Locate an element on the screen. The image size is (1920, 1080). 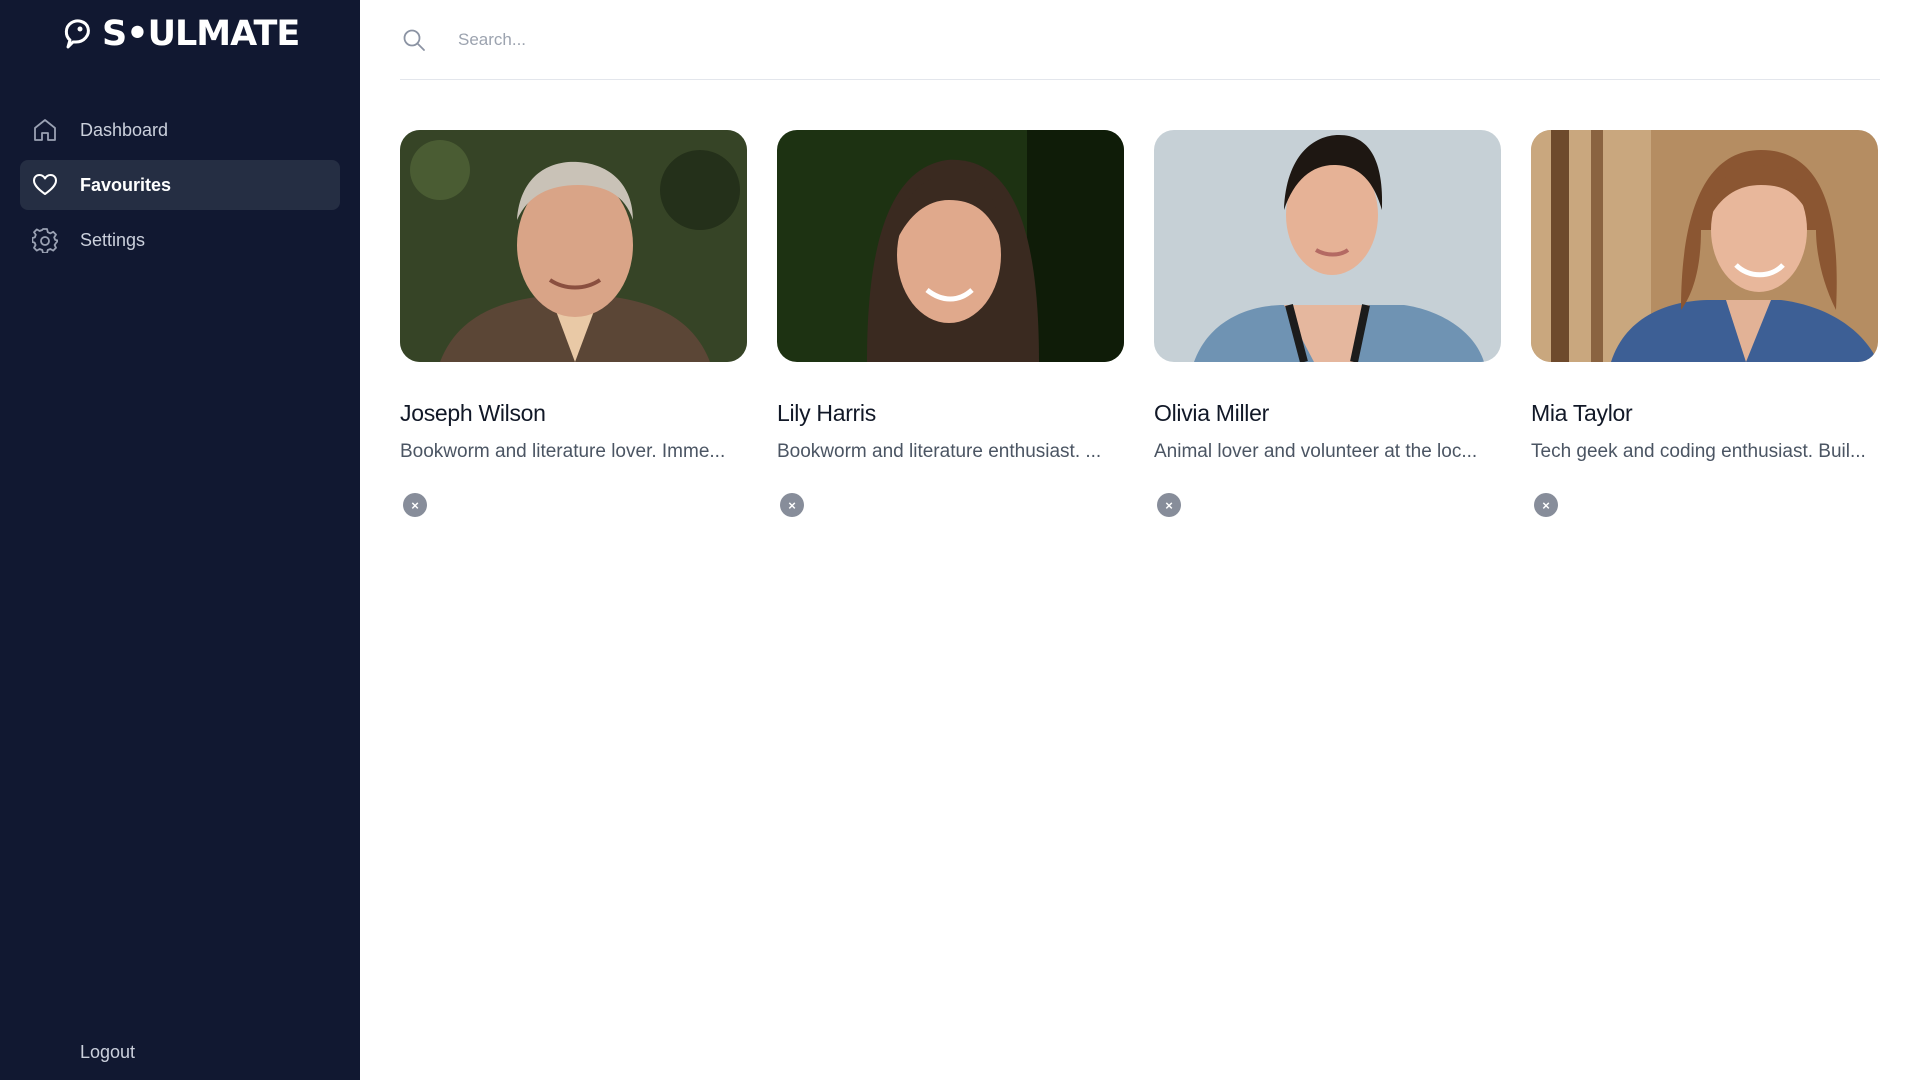
sidebar-item-favourites: Favourites is located at coordinates (180, 185).